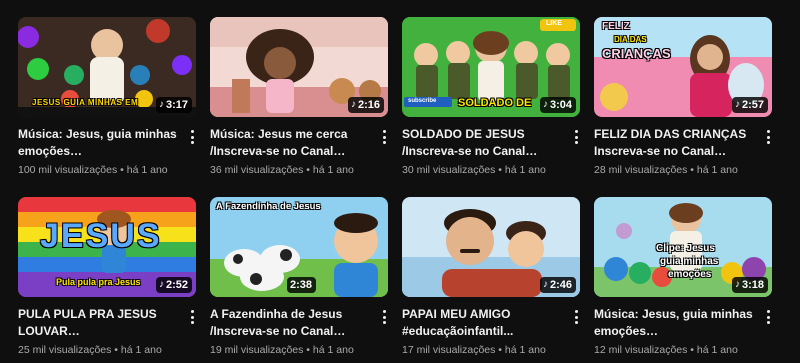 The width and height of the screenshot is (800, 363). I want to click on video-stats: 12 mil visualizações • há 1 ano, so click(674, 350).